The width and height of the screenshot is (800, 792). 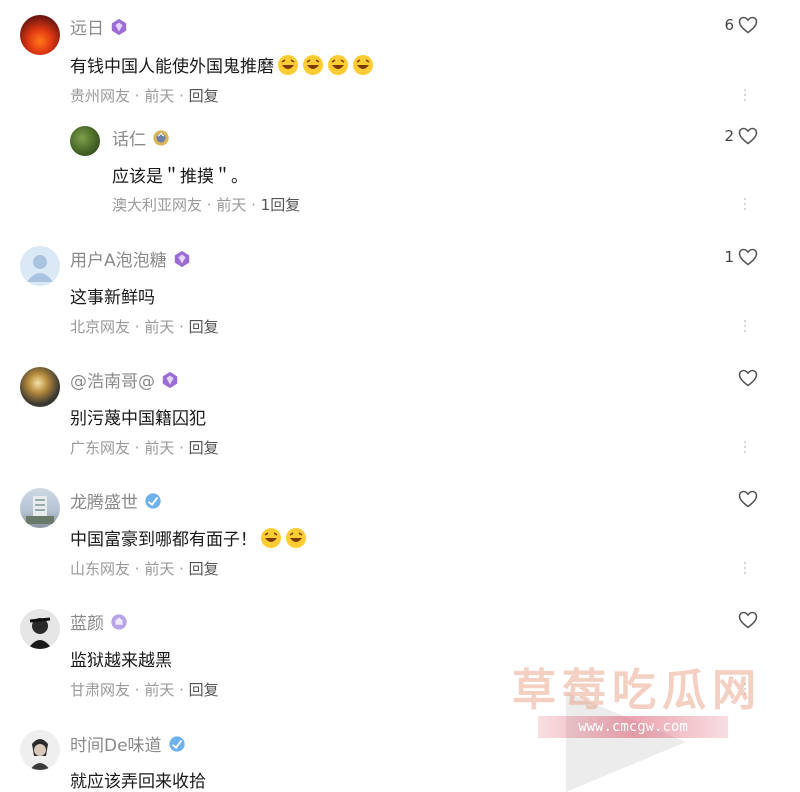 What do you see at coordinates (100, 569) in the screenshot?
I see `location: 山东网友` at bounding box center [100, 569].